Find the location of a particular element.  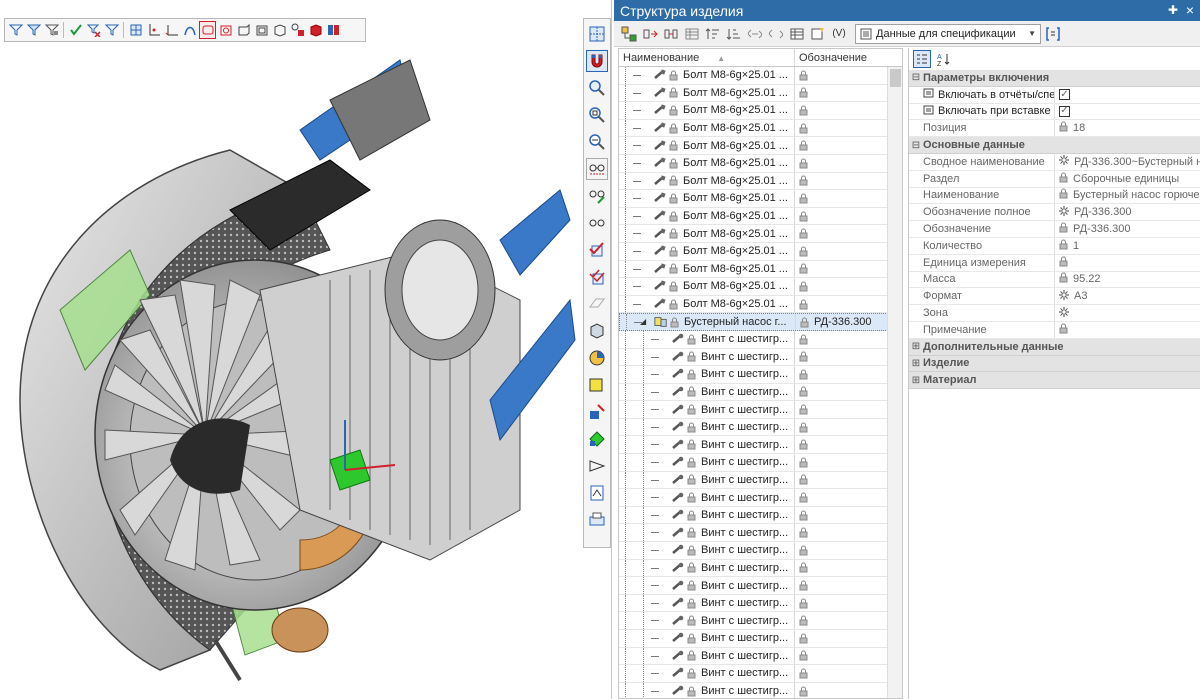

filter-type-icon is located at coordinates (111, 30).